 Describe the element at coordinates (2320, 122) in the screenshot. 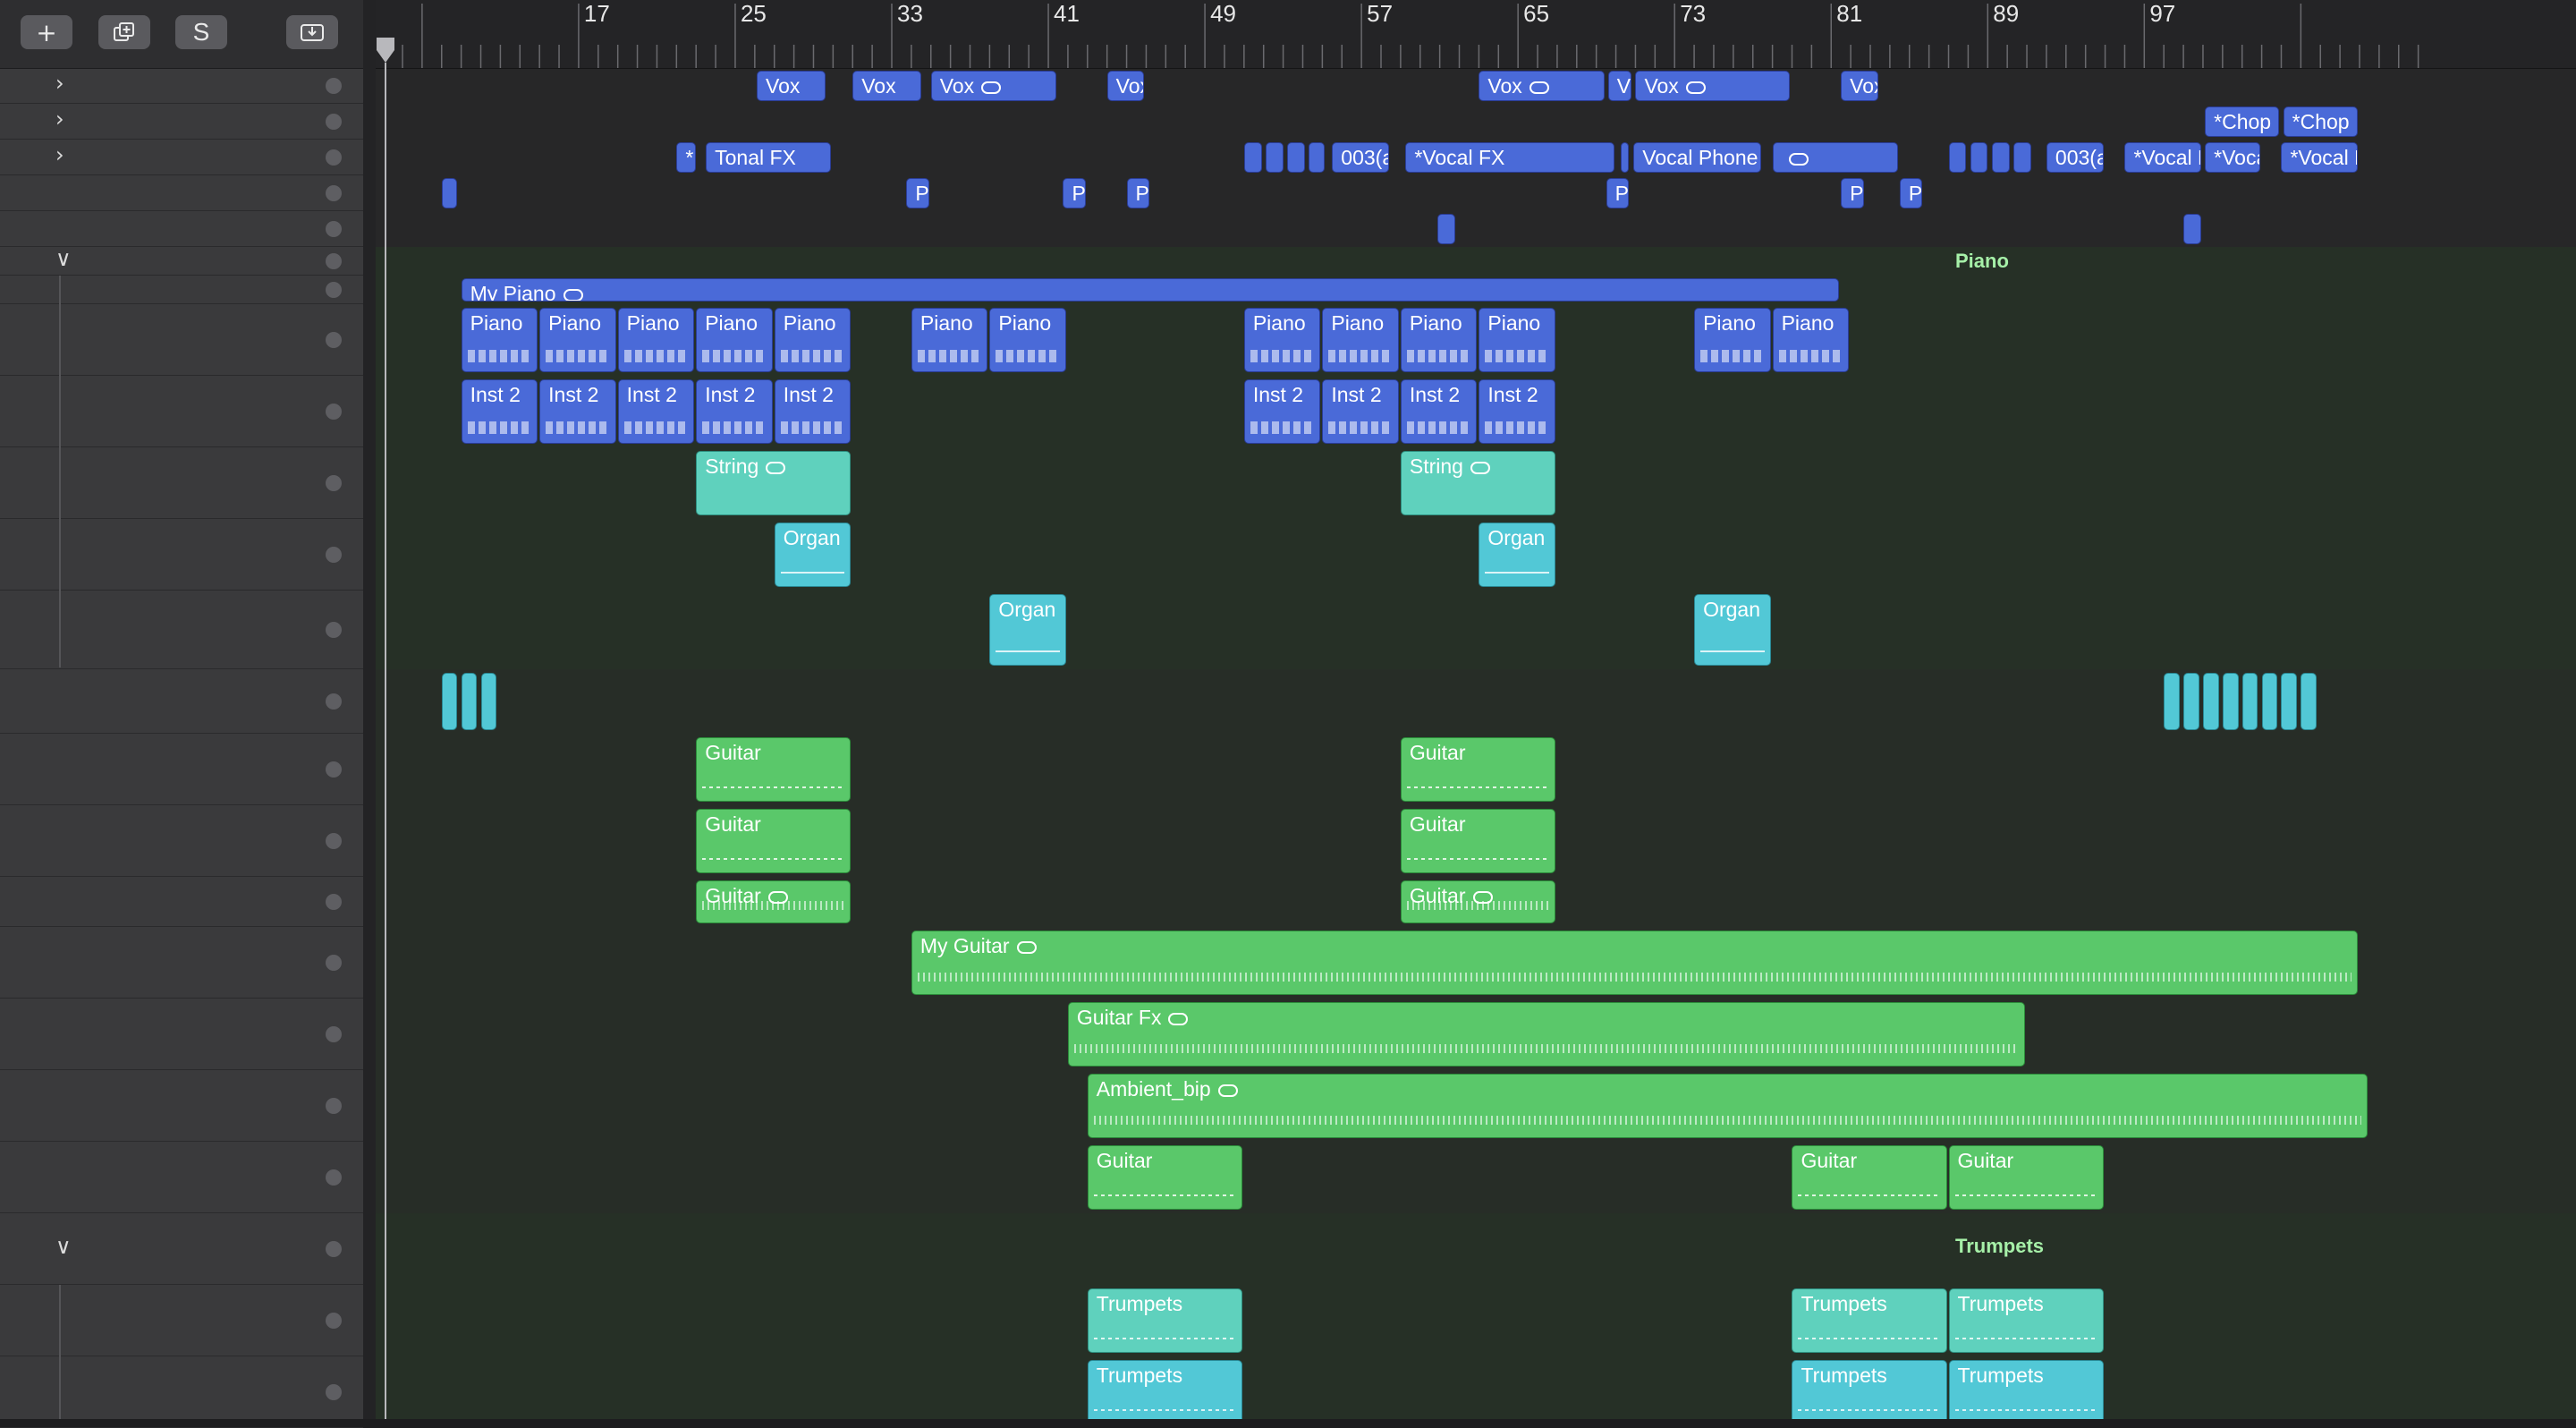

I see `region: *Chop` at that location.